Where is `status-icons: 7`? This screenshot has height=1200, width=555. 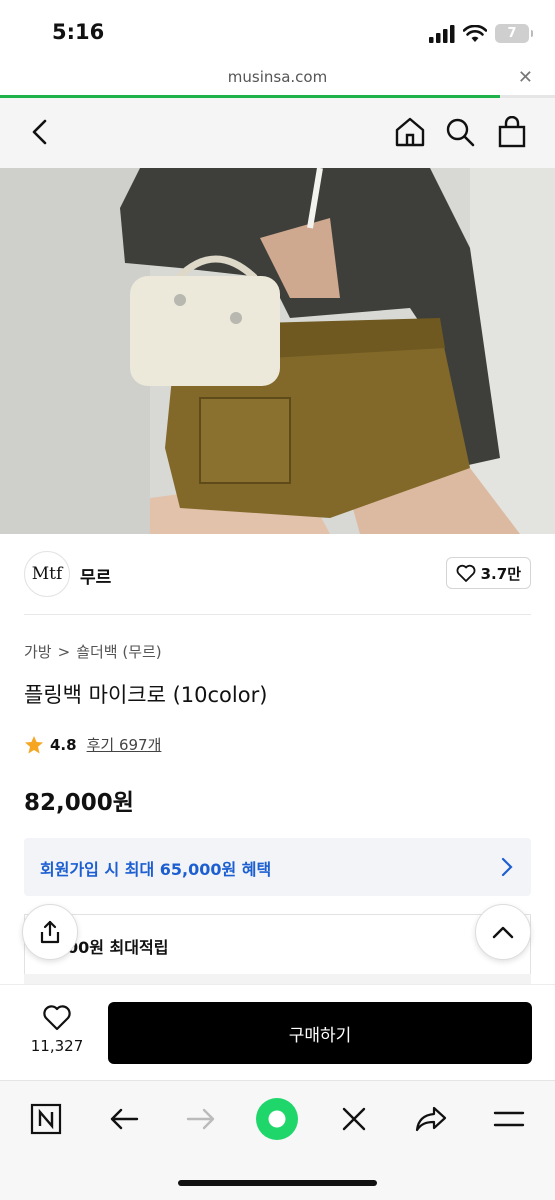
status-icons: 7 is located at coordinates (481, 33).